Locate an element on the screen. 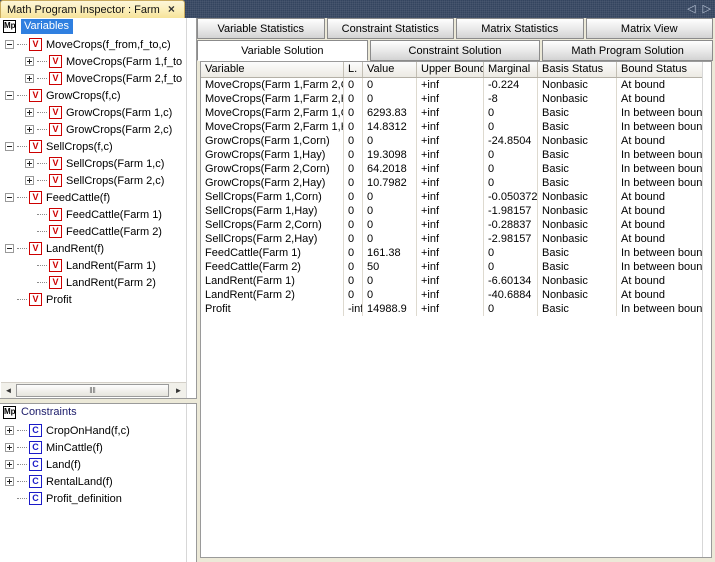  column-header-basis-status: Basis Status is located at coordinates (577, 69).